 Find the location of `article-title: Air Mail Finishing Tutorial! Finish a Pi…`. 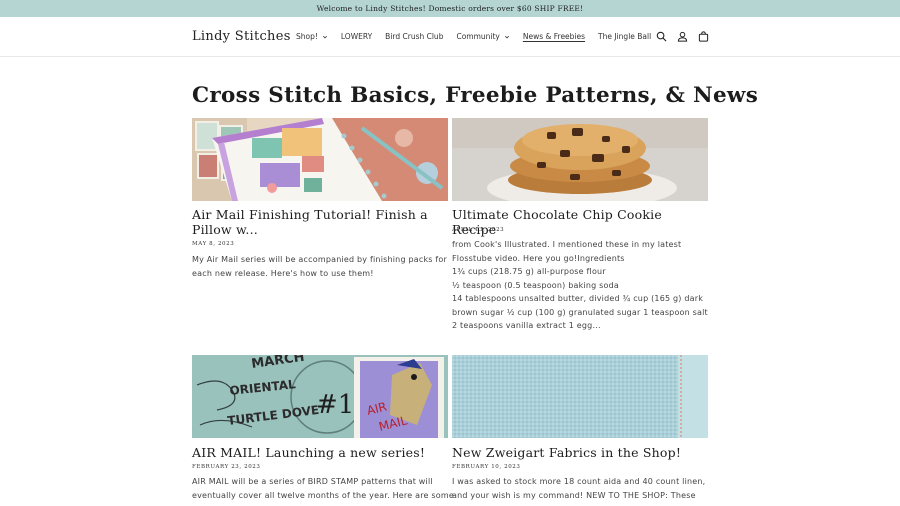

article-title: Air Mail Finishing Tutorial! Finish a Pi… is located at coordinates (320, 222).